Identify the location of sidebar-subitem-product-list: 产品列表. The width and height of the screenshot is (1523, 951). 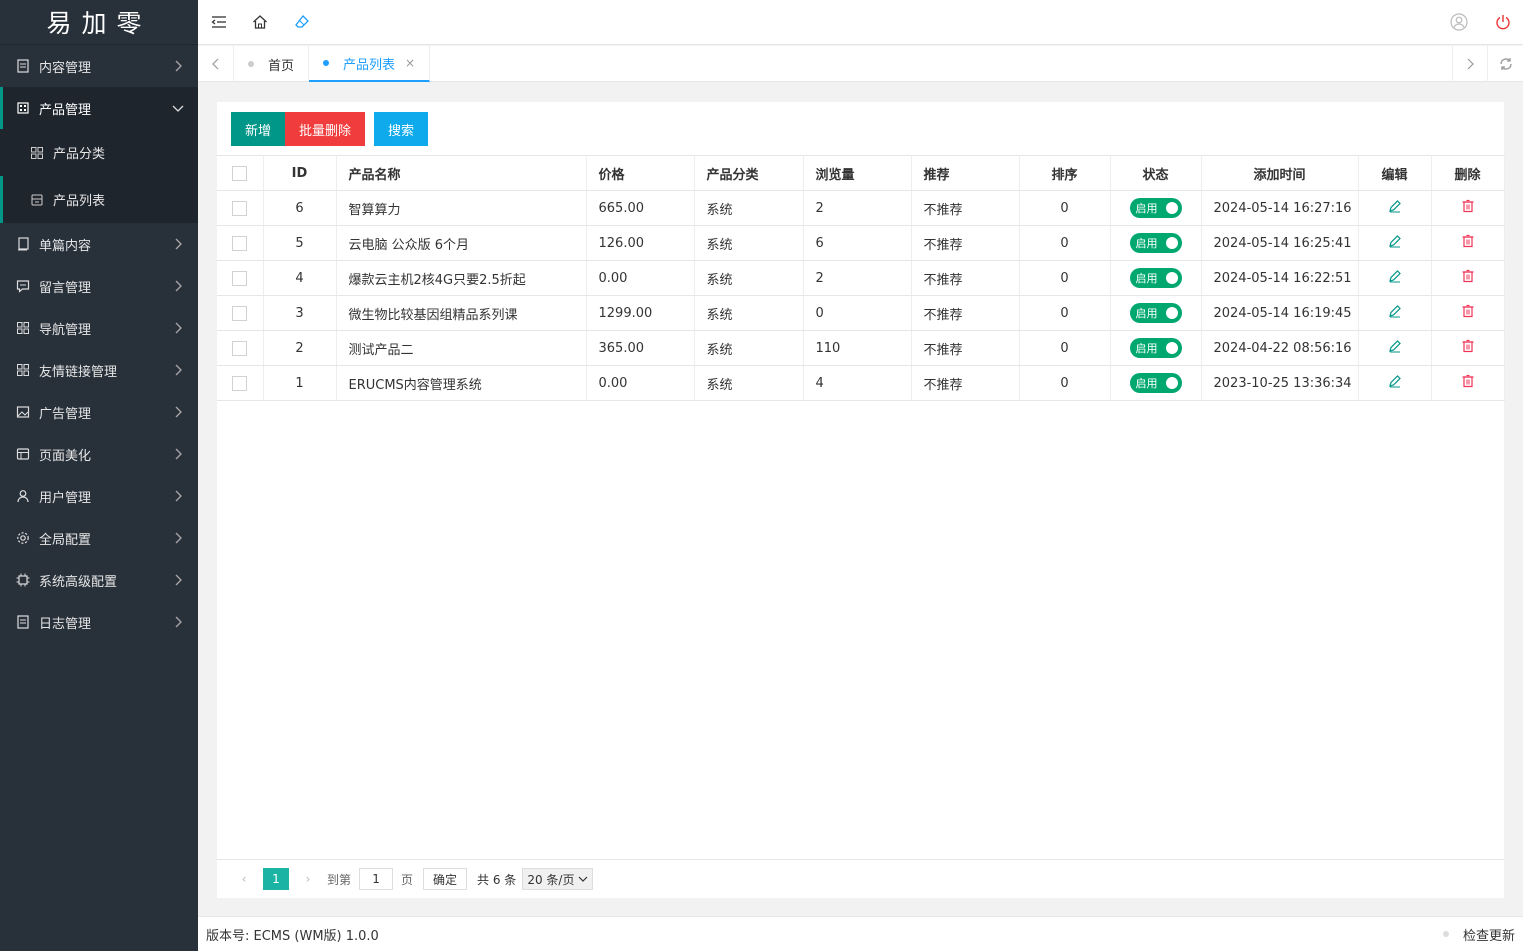
(99, 199).